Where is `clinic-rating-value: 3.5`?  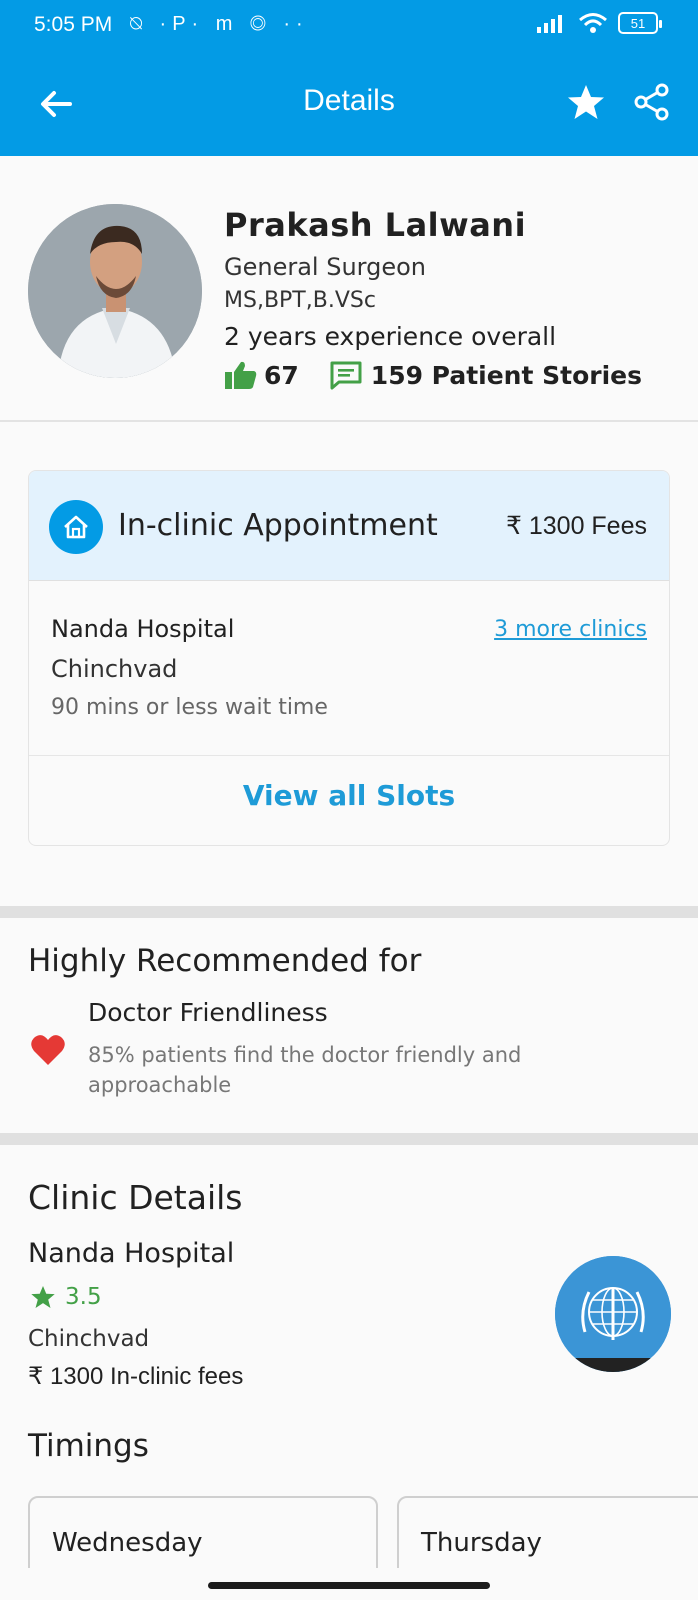
clinic-rating-value: 3.5 is located at coordinates (83, 1297).